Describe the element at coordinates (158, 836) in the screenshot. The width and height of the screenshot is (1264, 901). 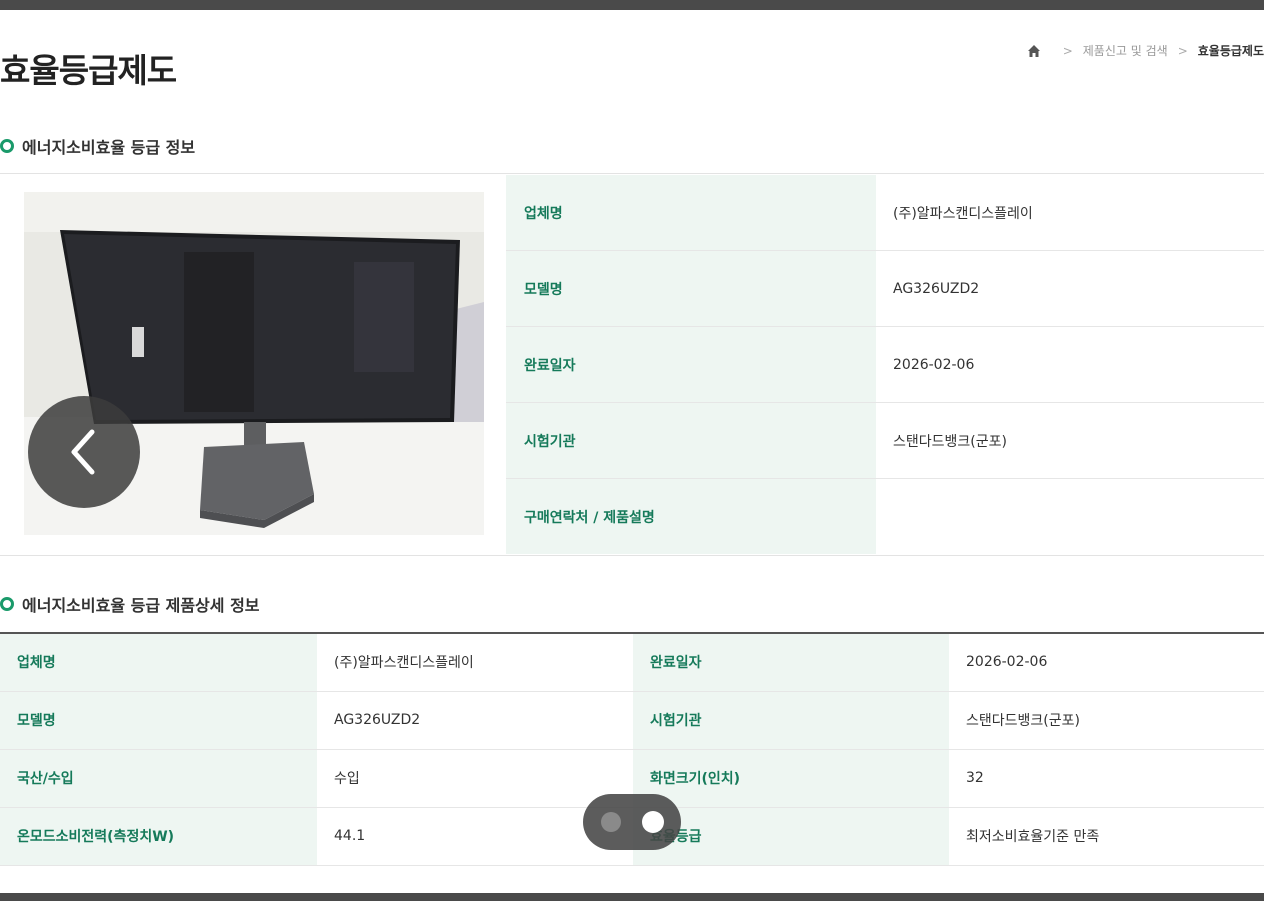
I see `detail-label: 온모드소비전력(측정치W)` at that location.